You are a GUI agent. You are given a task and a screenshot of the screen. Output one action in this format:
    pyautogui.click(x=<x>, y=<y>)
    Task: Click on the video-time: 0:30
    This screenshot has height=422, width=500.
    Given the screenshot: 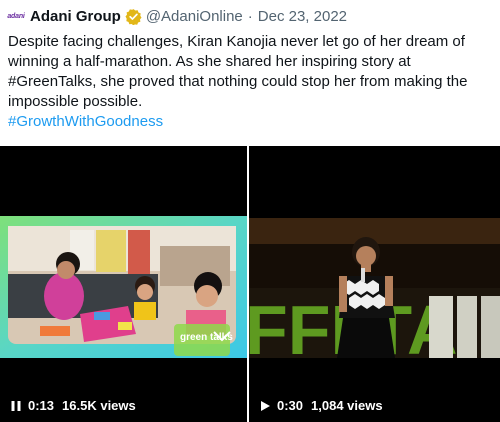 What is the action you would take?
    pyautogui.click(x=290, y=405)
    